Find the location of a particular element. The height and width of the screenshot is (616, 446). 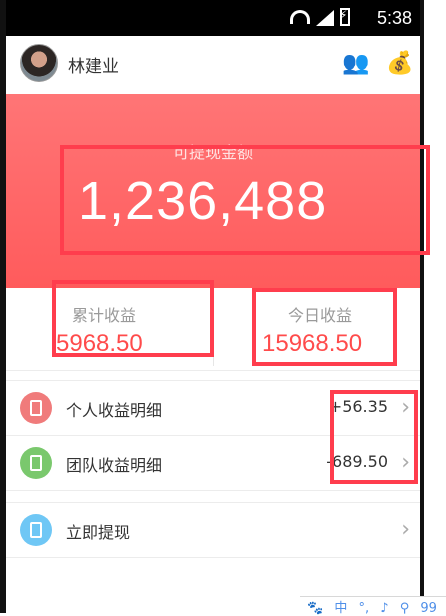

money-bag-icon: 💰 is located at coordinates (400, 64).